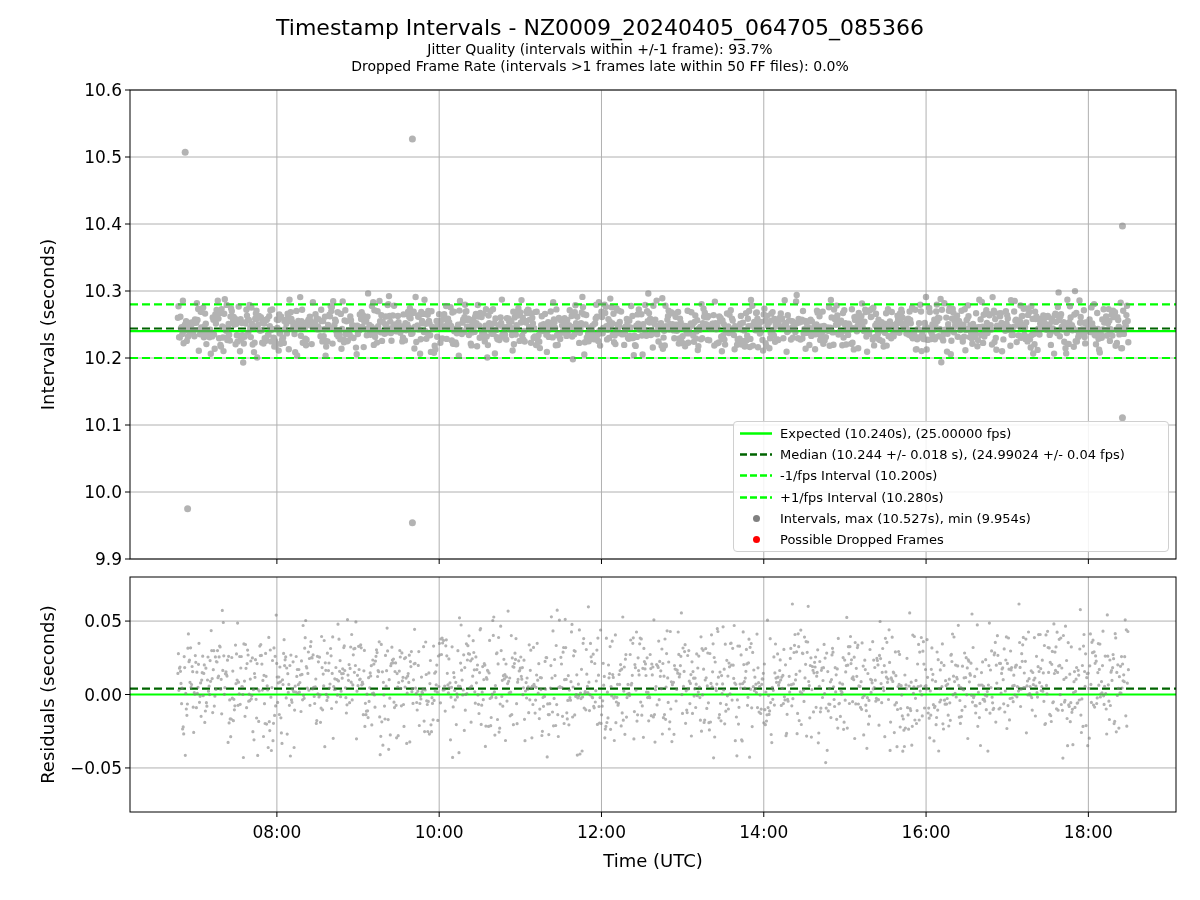 The image size is (1200, 900). Describe the element at coordinates (926, 832) in the screenshot. I see `x-tick-label: 16:00` at that location.